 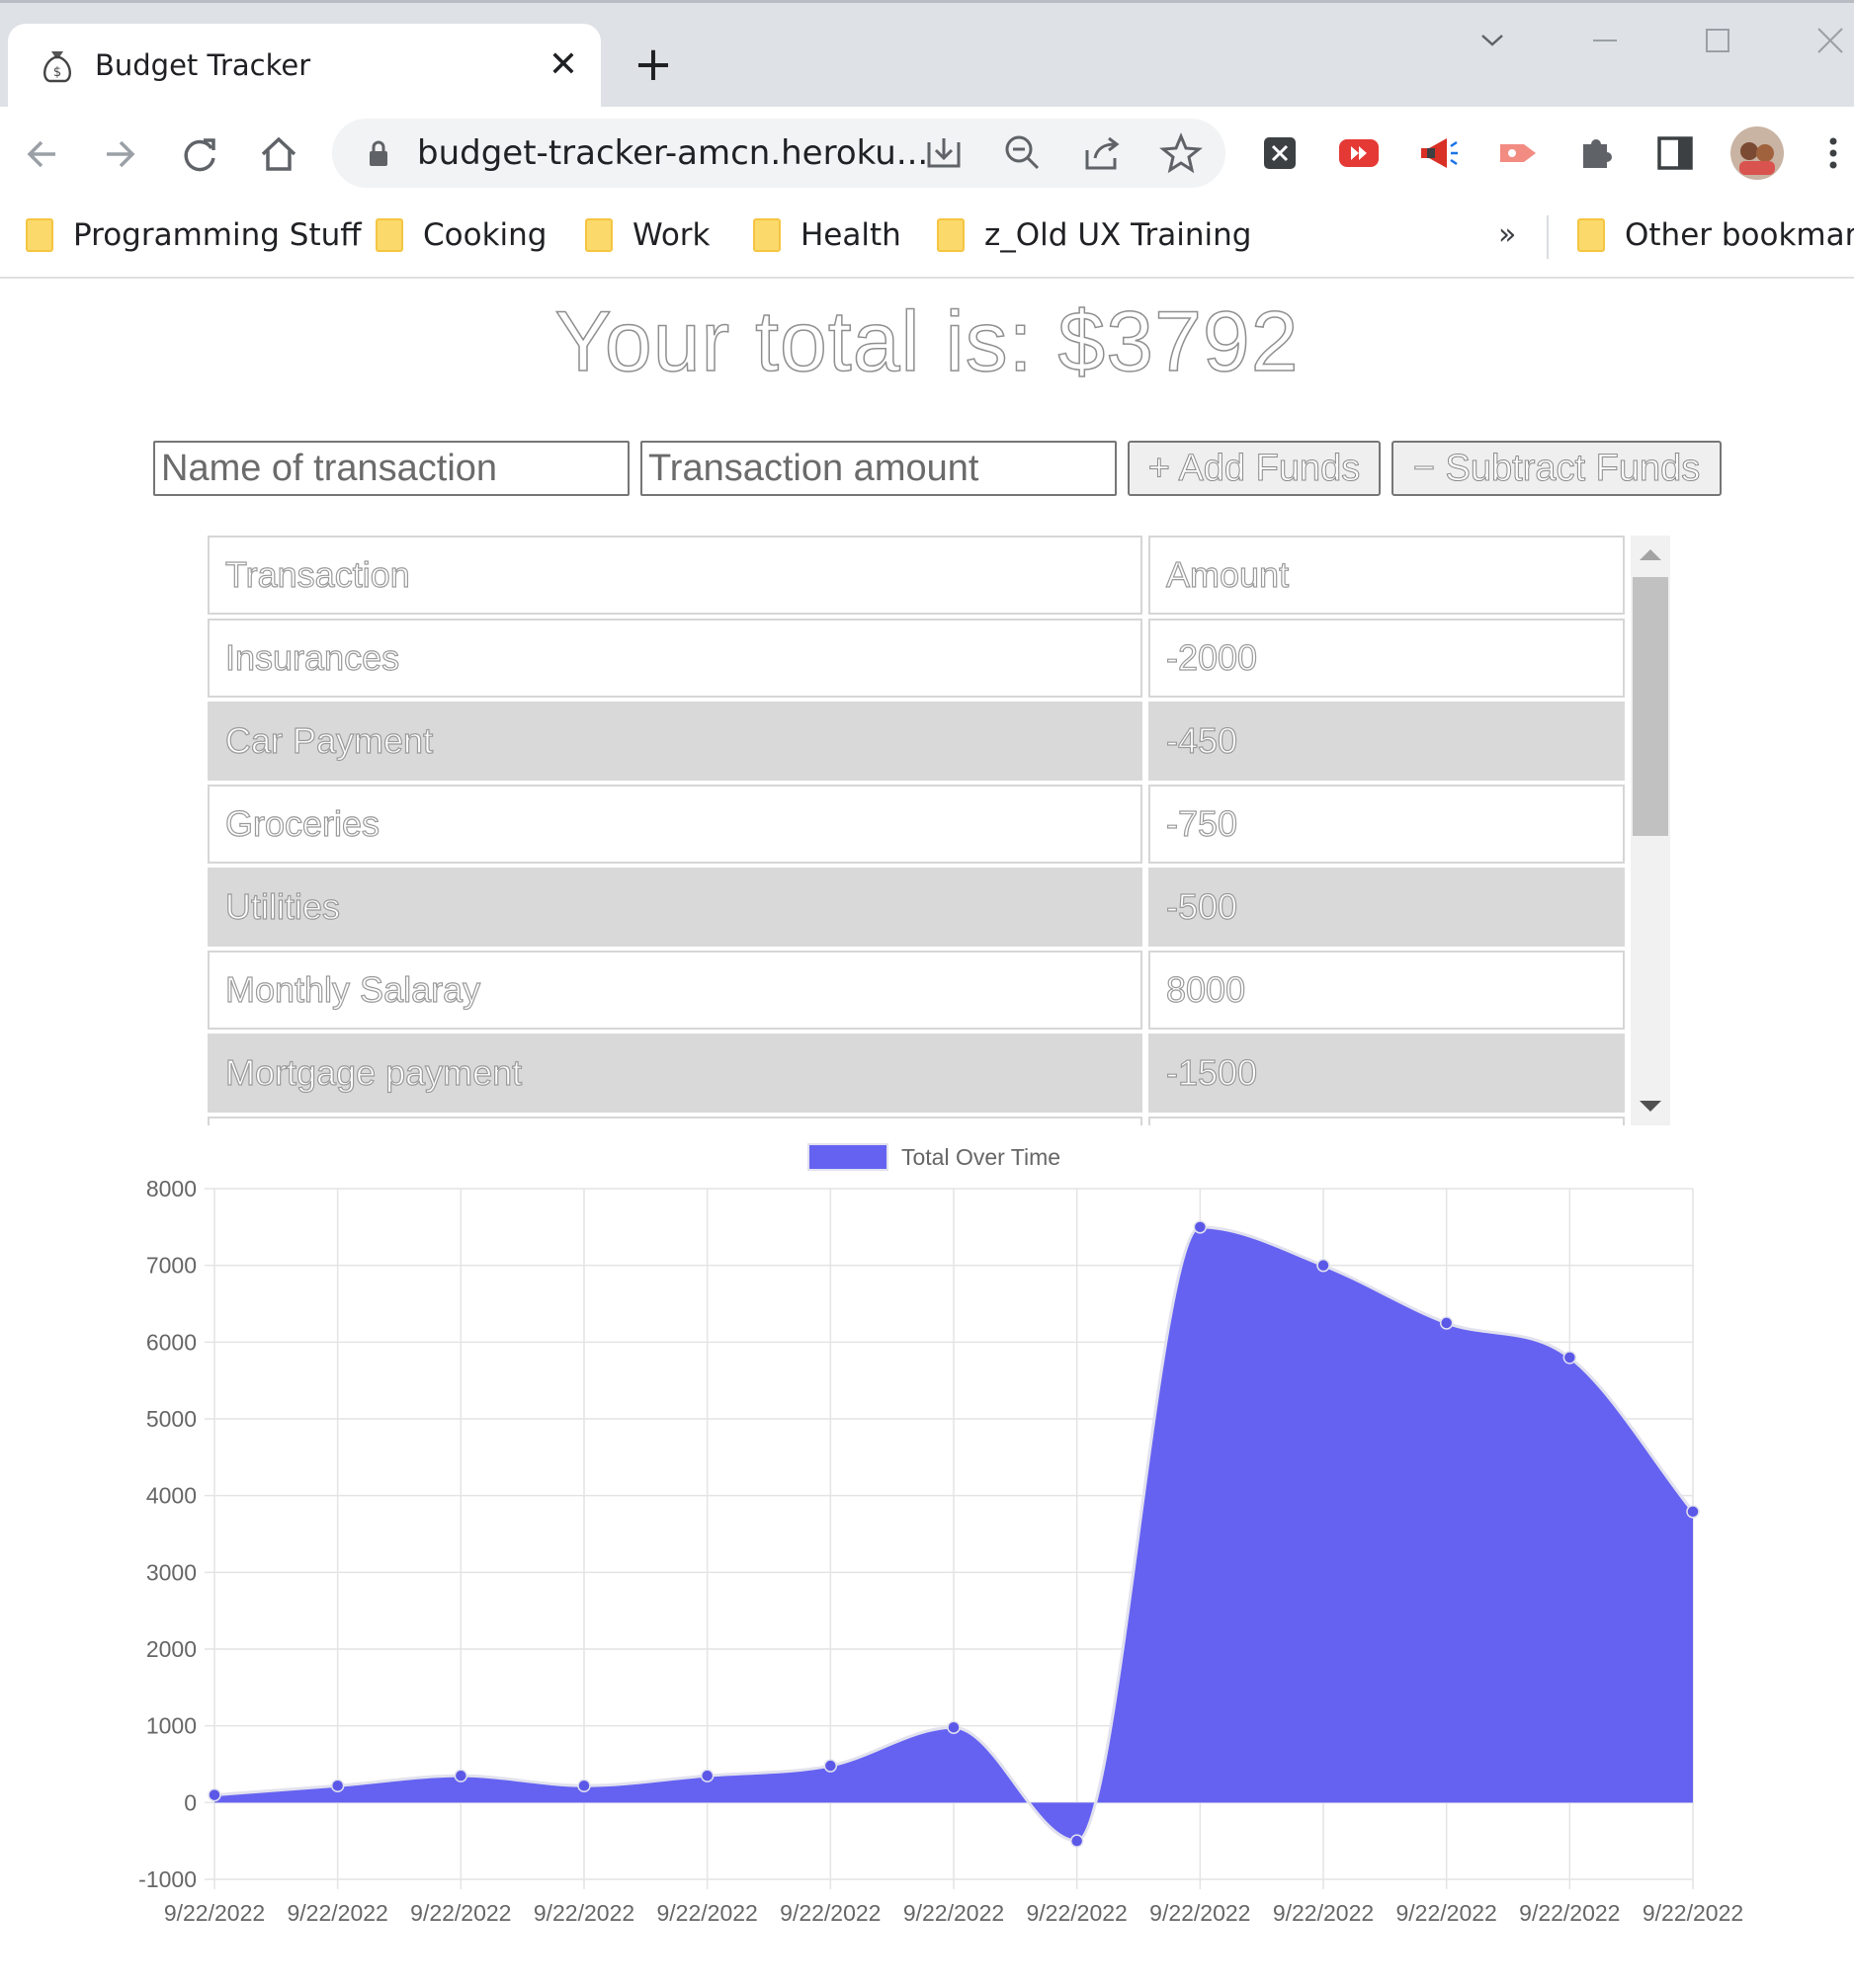 What do you see at coordinates (927, 341) in the screenshot?
I see `total-heading: Your total is: $3792` at bounding box center [927, 341].